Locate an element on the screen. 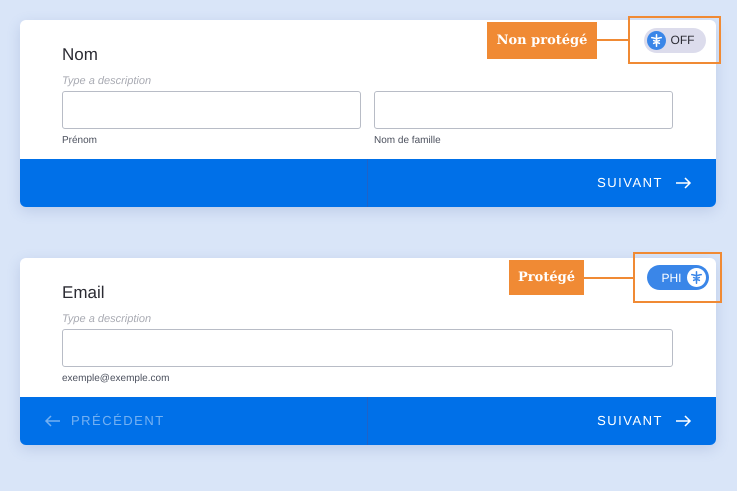 This screenshot has width=737, height=491. field-sublabel: Prénom is located at coordinates (80, 141).